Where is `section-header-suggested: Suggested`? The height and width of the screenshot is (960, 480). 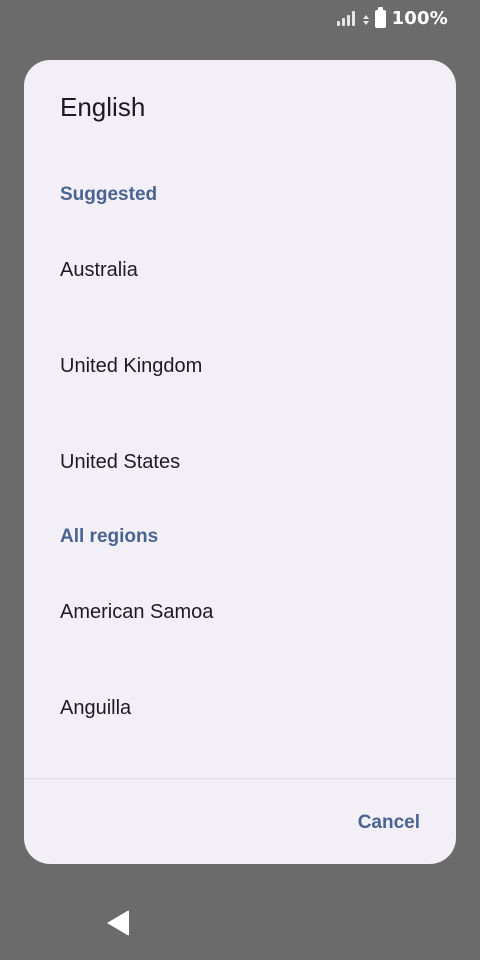 section-header-suggested: Suggested is located at coordinates (109, 194).